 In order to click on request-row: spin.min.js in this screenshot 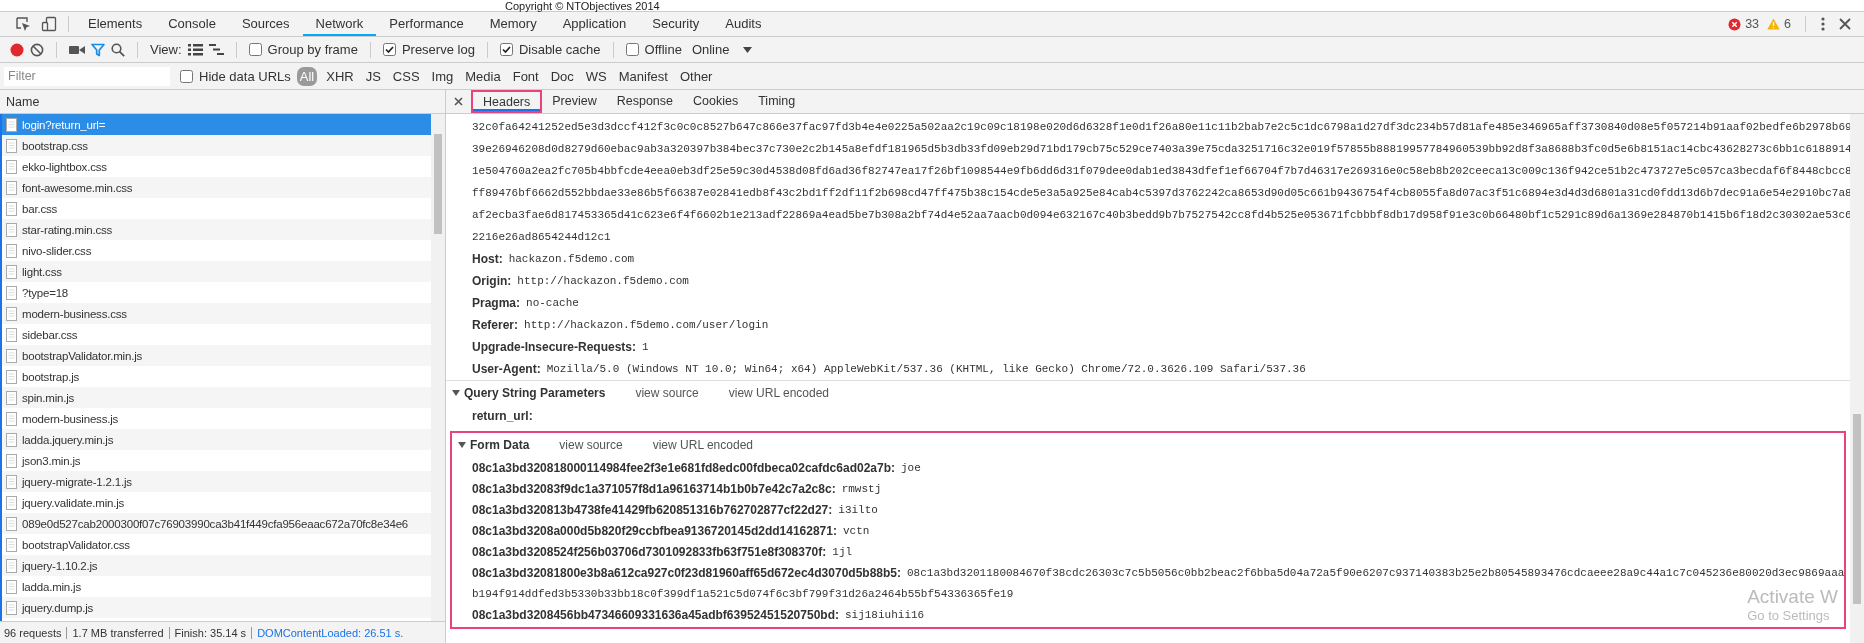, I will do `click(216, 397)`.